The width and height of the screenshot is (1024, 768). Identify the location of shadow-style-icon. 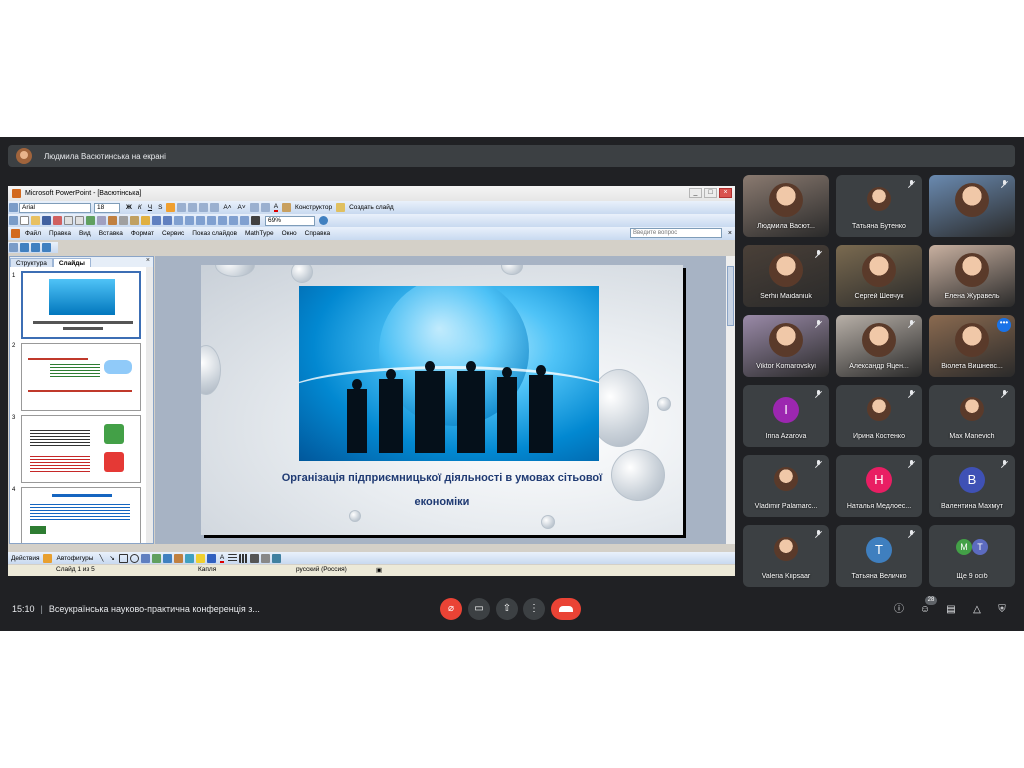
(266, 558).